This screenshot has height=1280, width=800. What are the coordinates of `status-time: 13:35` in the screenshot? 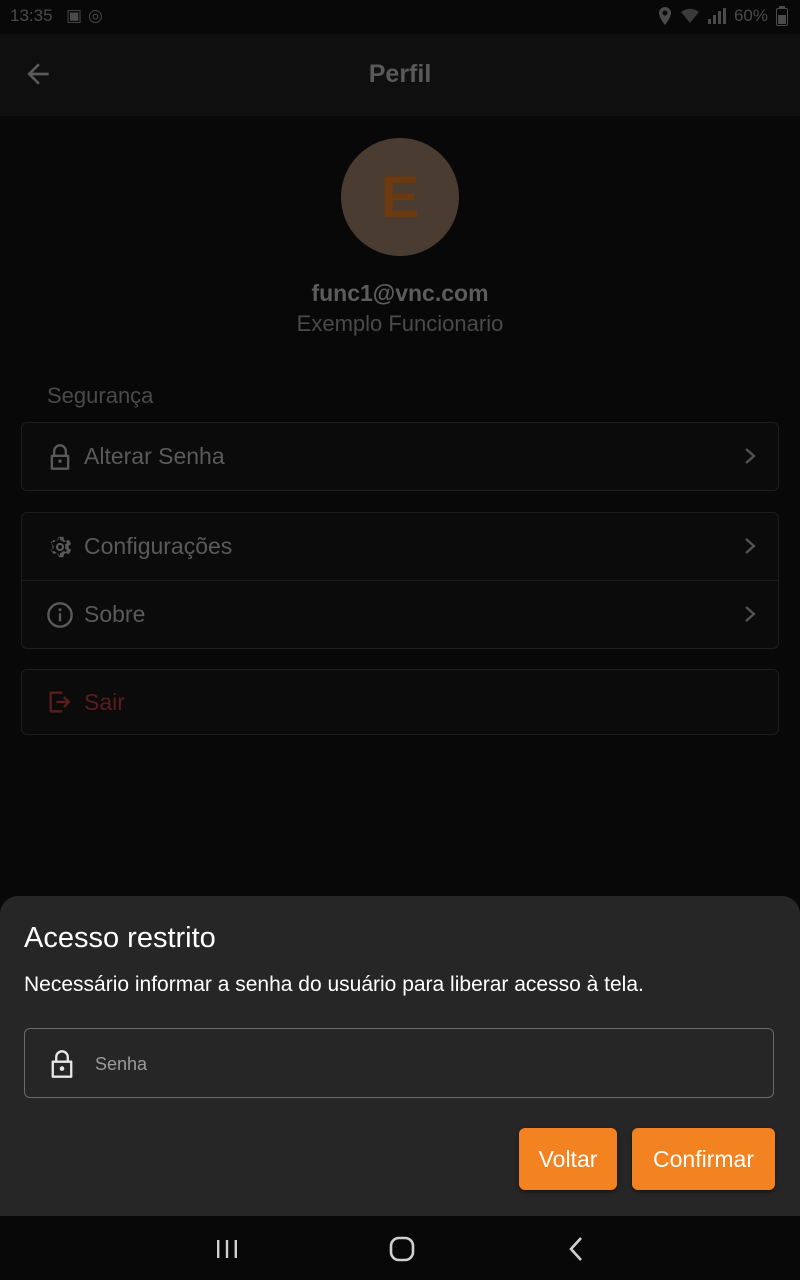 It's located at (31, 15).